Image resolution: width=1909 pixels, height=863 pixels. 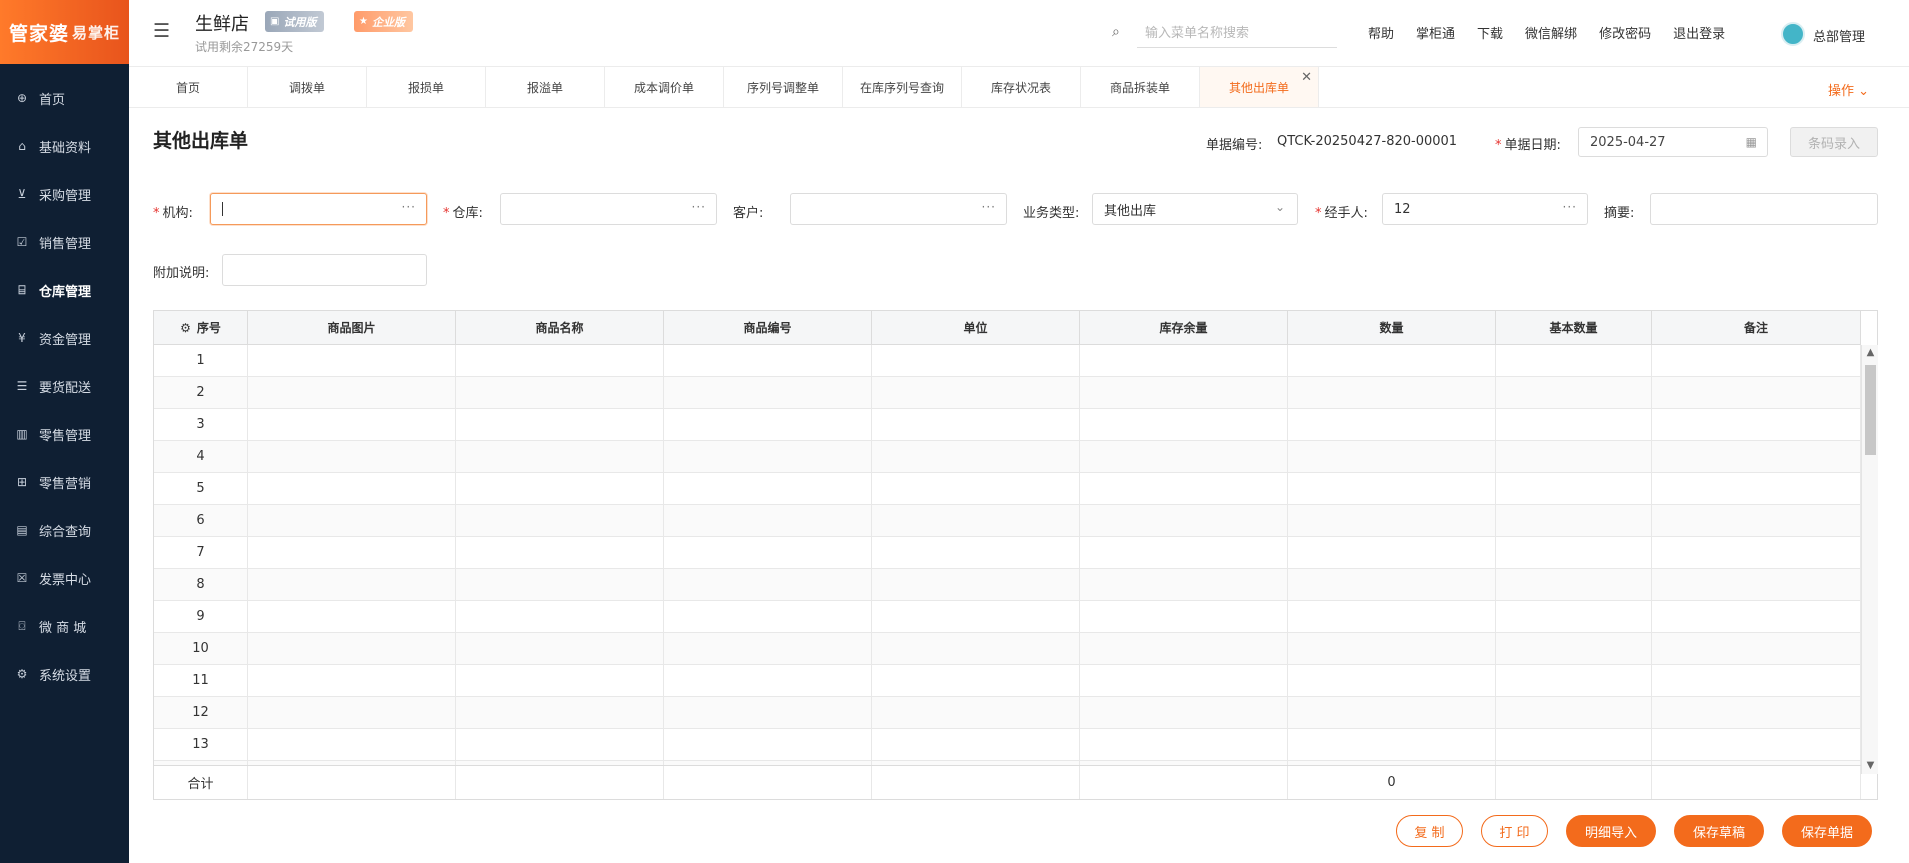 What do you see at coordinates (898, 209) in the screenshot?
I see `customer-field: ···` at bounding box center [898, 209].